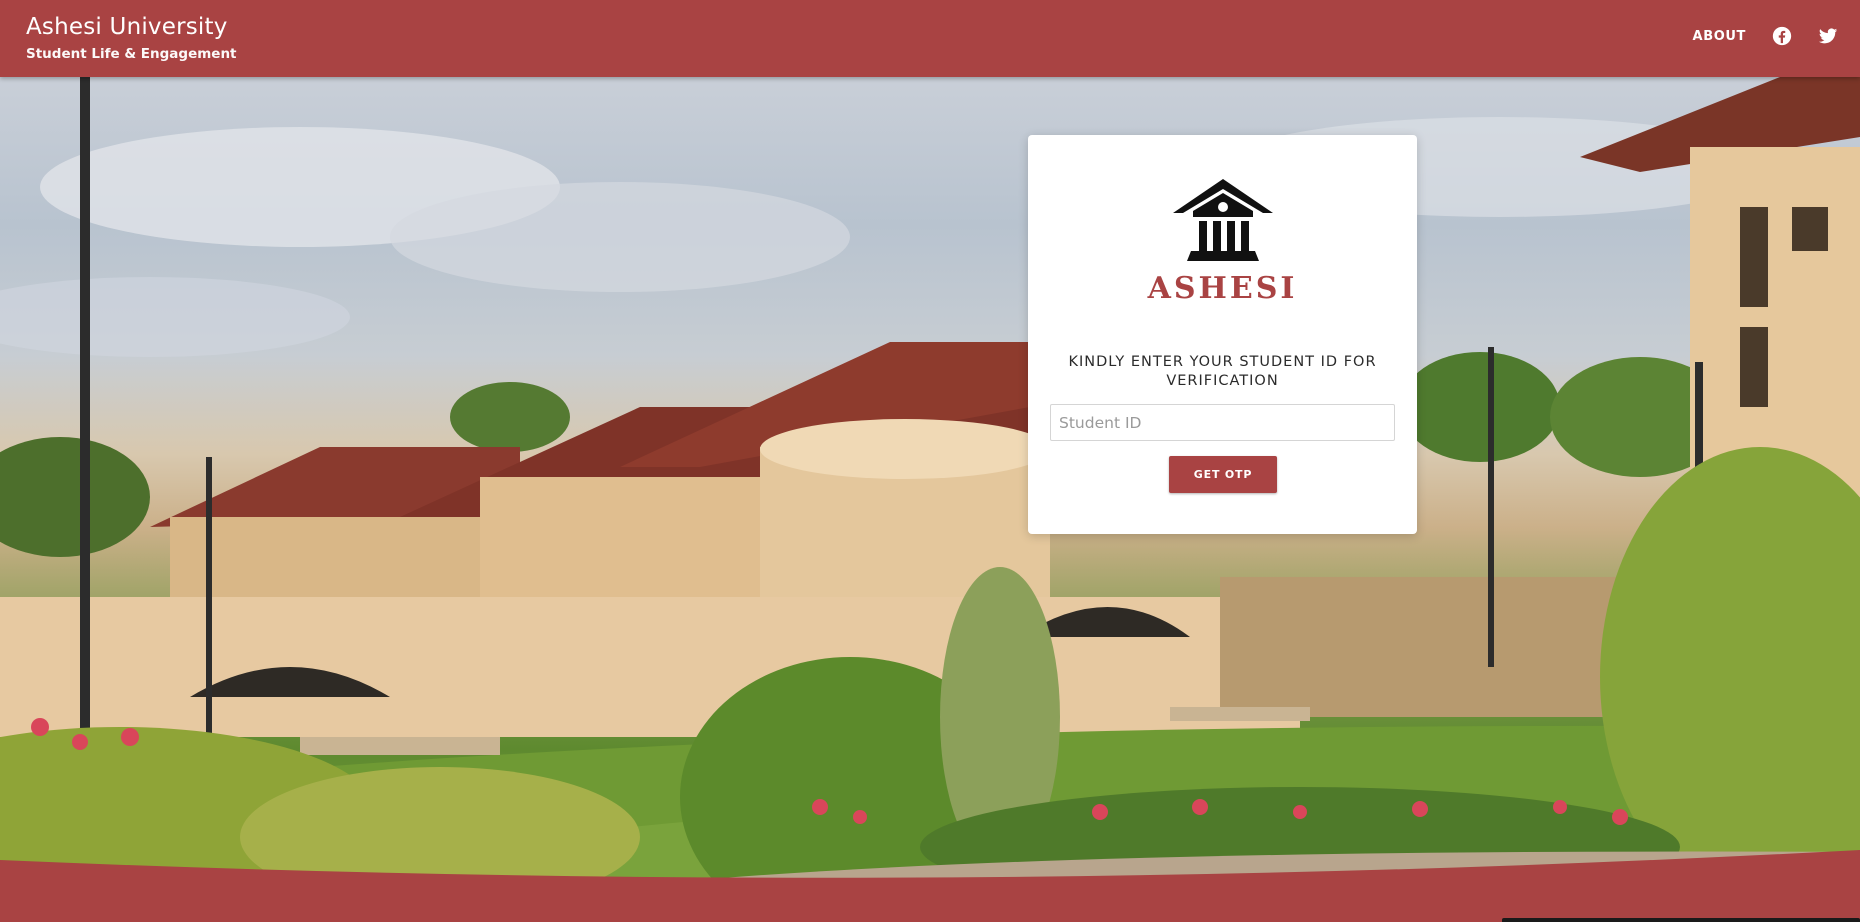 The height and width of the screenshot is (922, 1860). I want to click on notification-edge, so click(1681, 920).